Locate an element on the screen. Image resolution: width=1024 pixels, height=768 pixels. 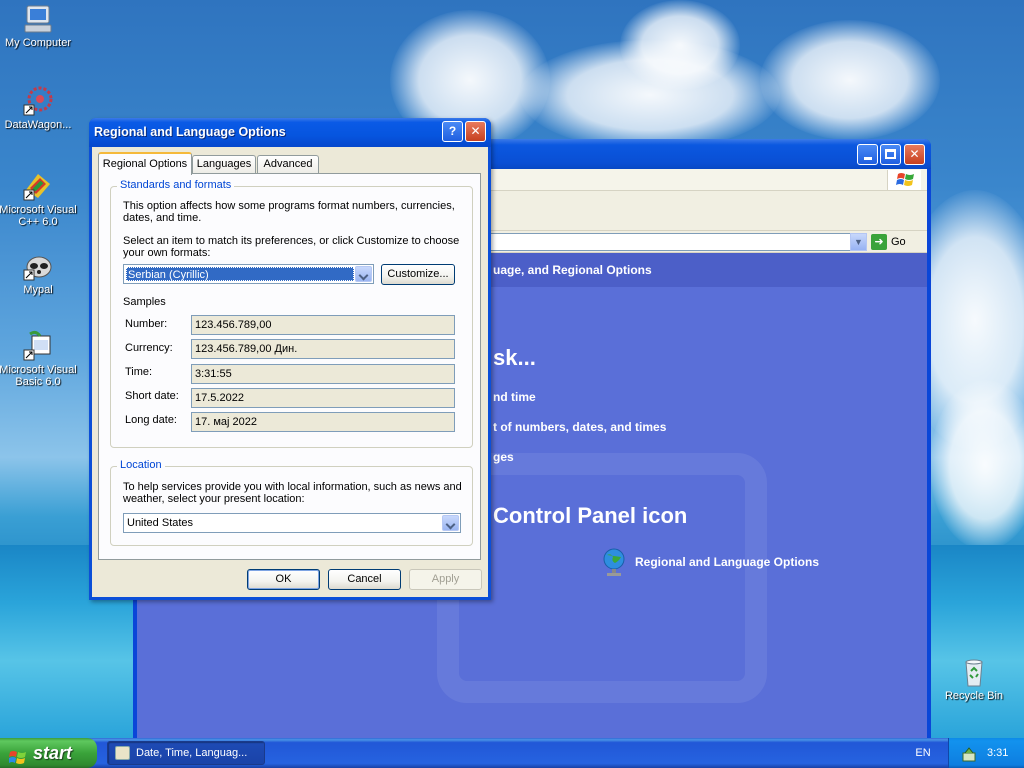
maximize-button is located at coordinates (890, 154).